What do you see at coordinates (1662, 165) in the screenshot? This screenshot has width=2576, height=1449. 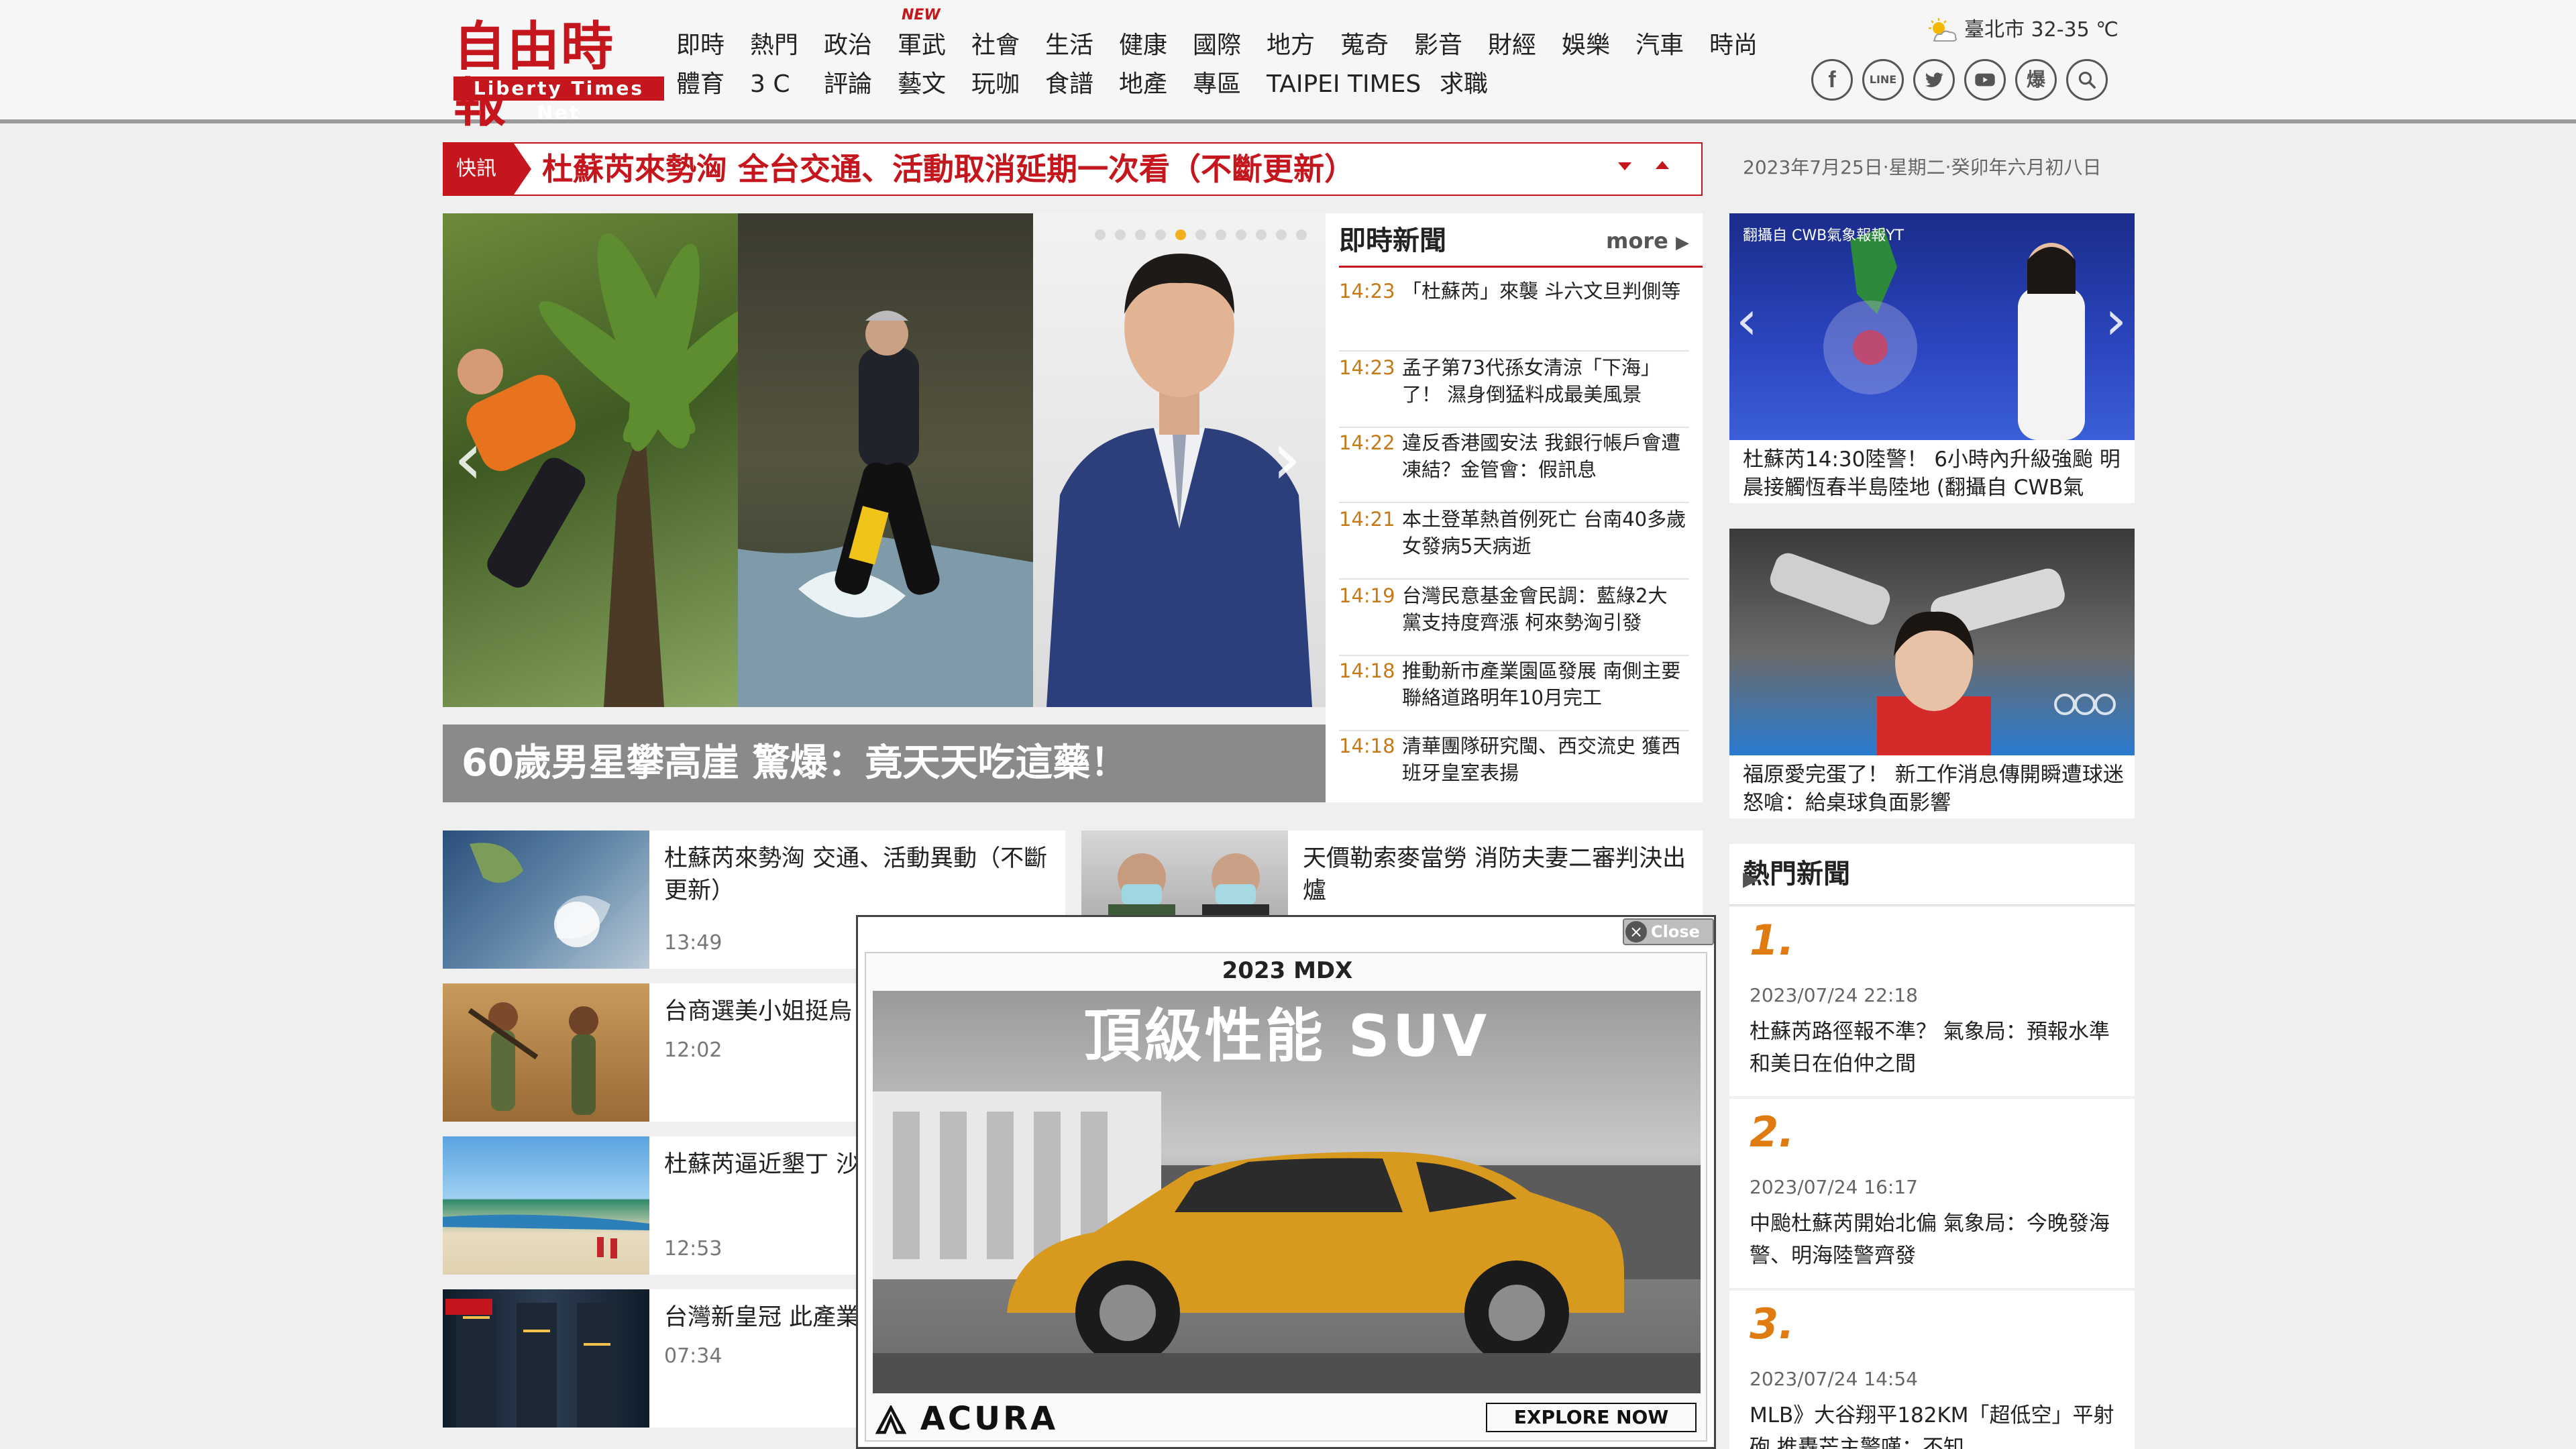 I see `arrow-up-icon` at bounding box center [1662, 165].